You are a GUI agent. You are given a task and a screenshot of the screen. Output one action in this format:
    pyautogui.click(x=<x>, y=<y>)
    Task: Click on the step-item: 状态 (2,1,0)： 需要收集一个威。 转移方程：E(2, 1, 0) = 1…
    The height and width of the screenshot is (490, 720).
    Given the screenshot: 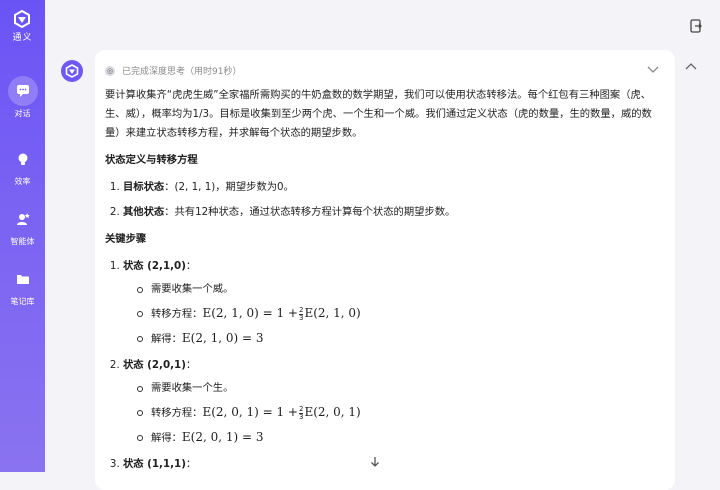 What is the action you would take?
    pyautogui.click(x=394, y=303)
    